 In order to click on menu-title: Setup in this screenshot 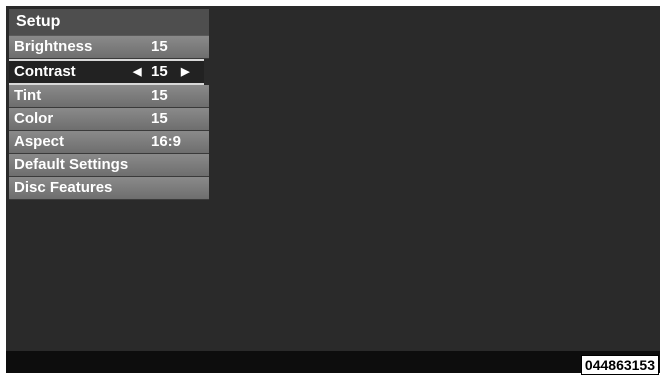, I will do `click(109, 22)`.